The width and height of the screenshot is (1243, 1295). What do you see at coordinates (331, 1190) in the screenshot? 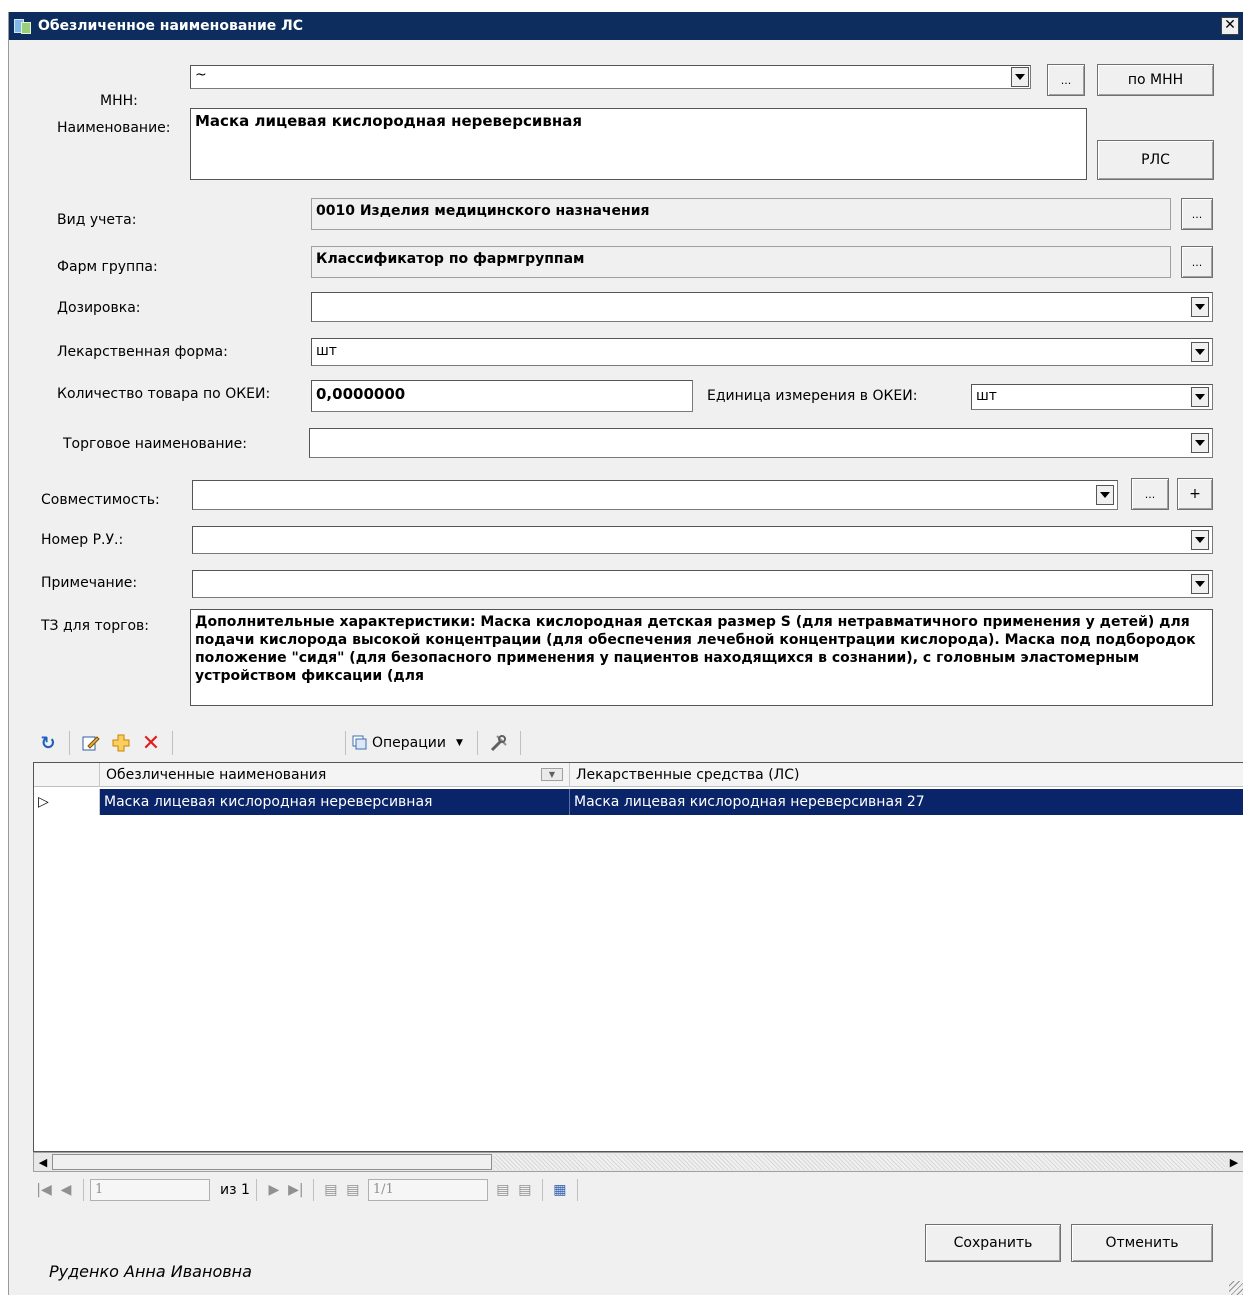
I see `first-record-icon: ▤` at bounding box center [331, 1190].